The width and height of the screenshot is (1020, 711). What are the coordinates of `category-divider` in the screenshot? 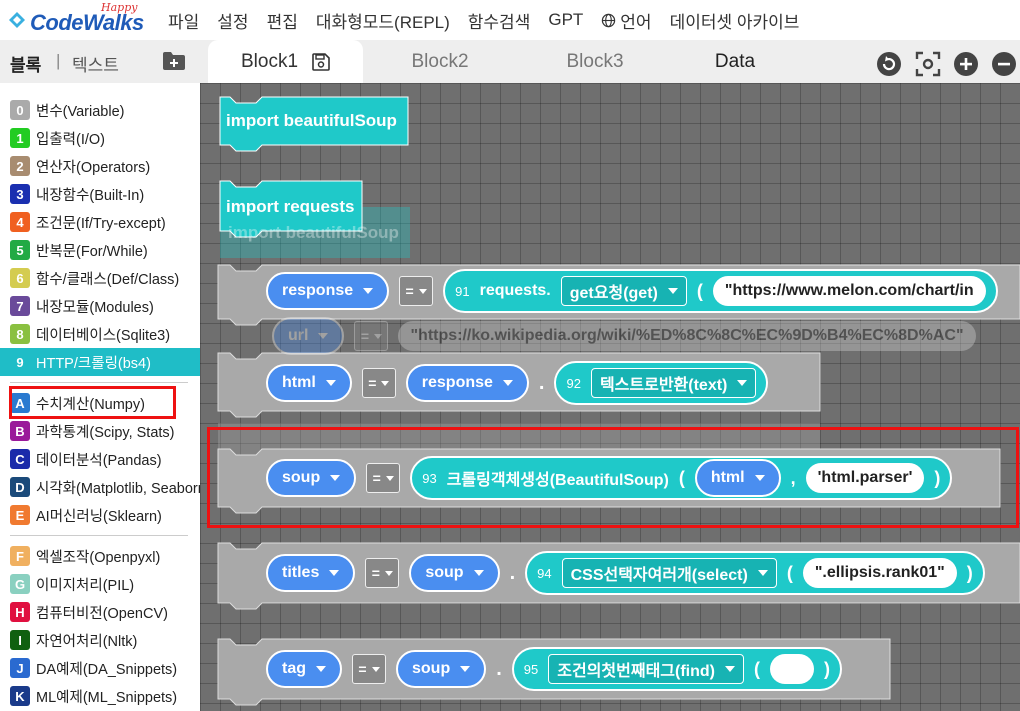 It's located at (99, 535).